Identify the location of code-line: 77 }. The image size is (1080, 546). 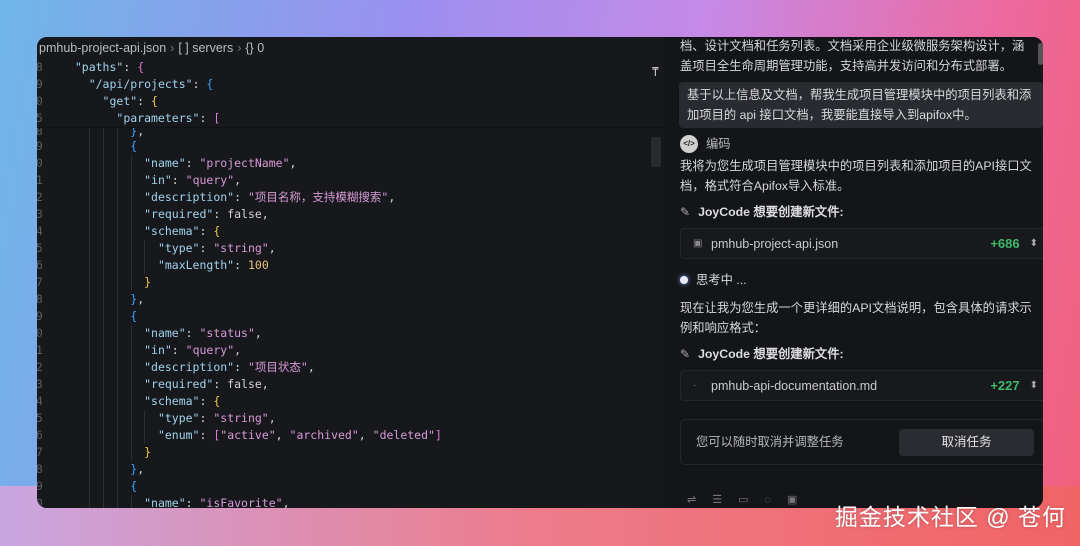
(351, 452).